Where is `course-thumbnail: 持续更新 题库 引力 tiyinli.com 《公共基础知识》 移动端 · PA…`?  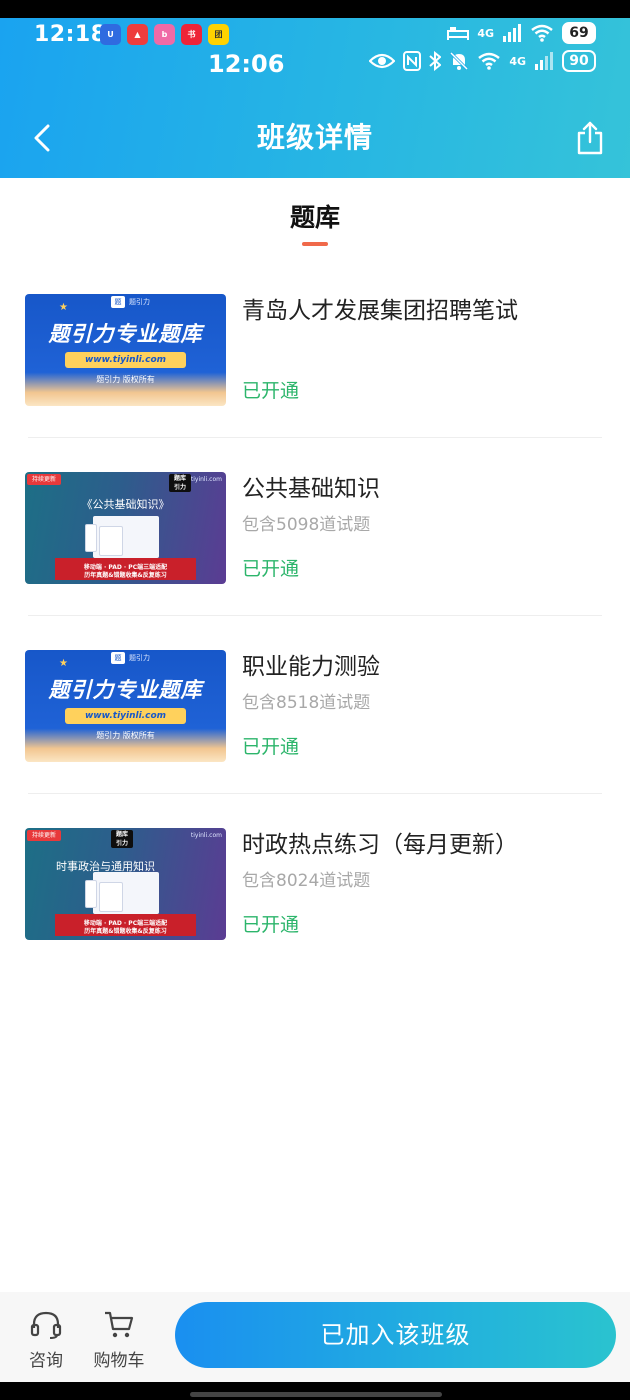
course-thumbnail: 持续更新 题库 引力 tiyinli.com 《公共基础知识》 移动端 · PA… is located at coordinates (125, 528).